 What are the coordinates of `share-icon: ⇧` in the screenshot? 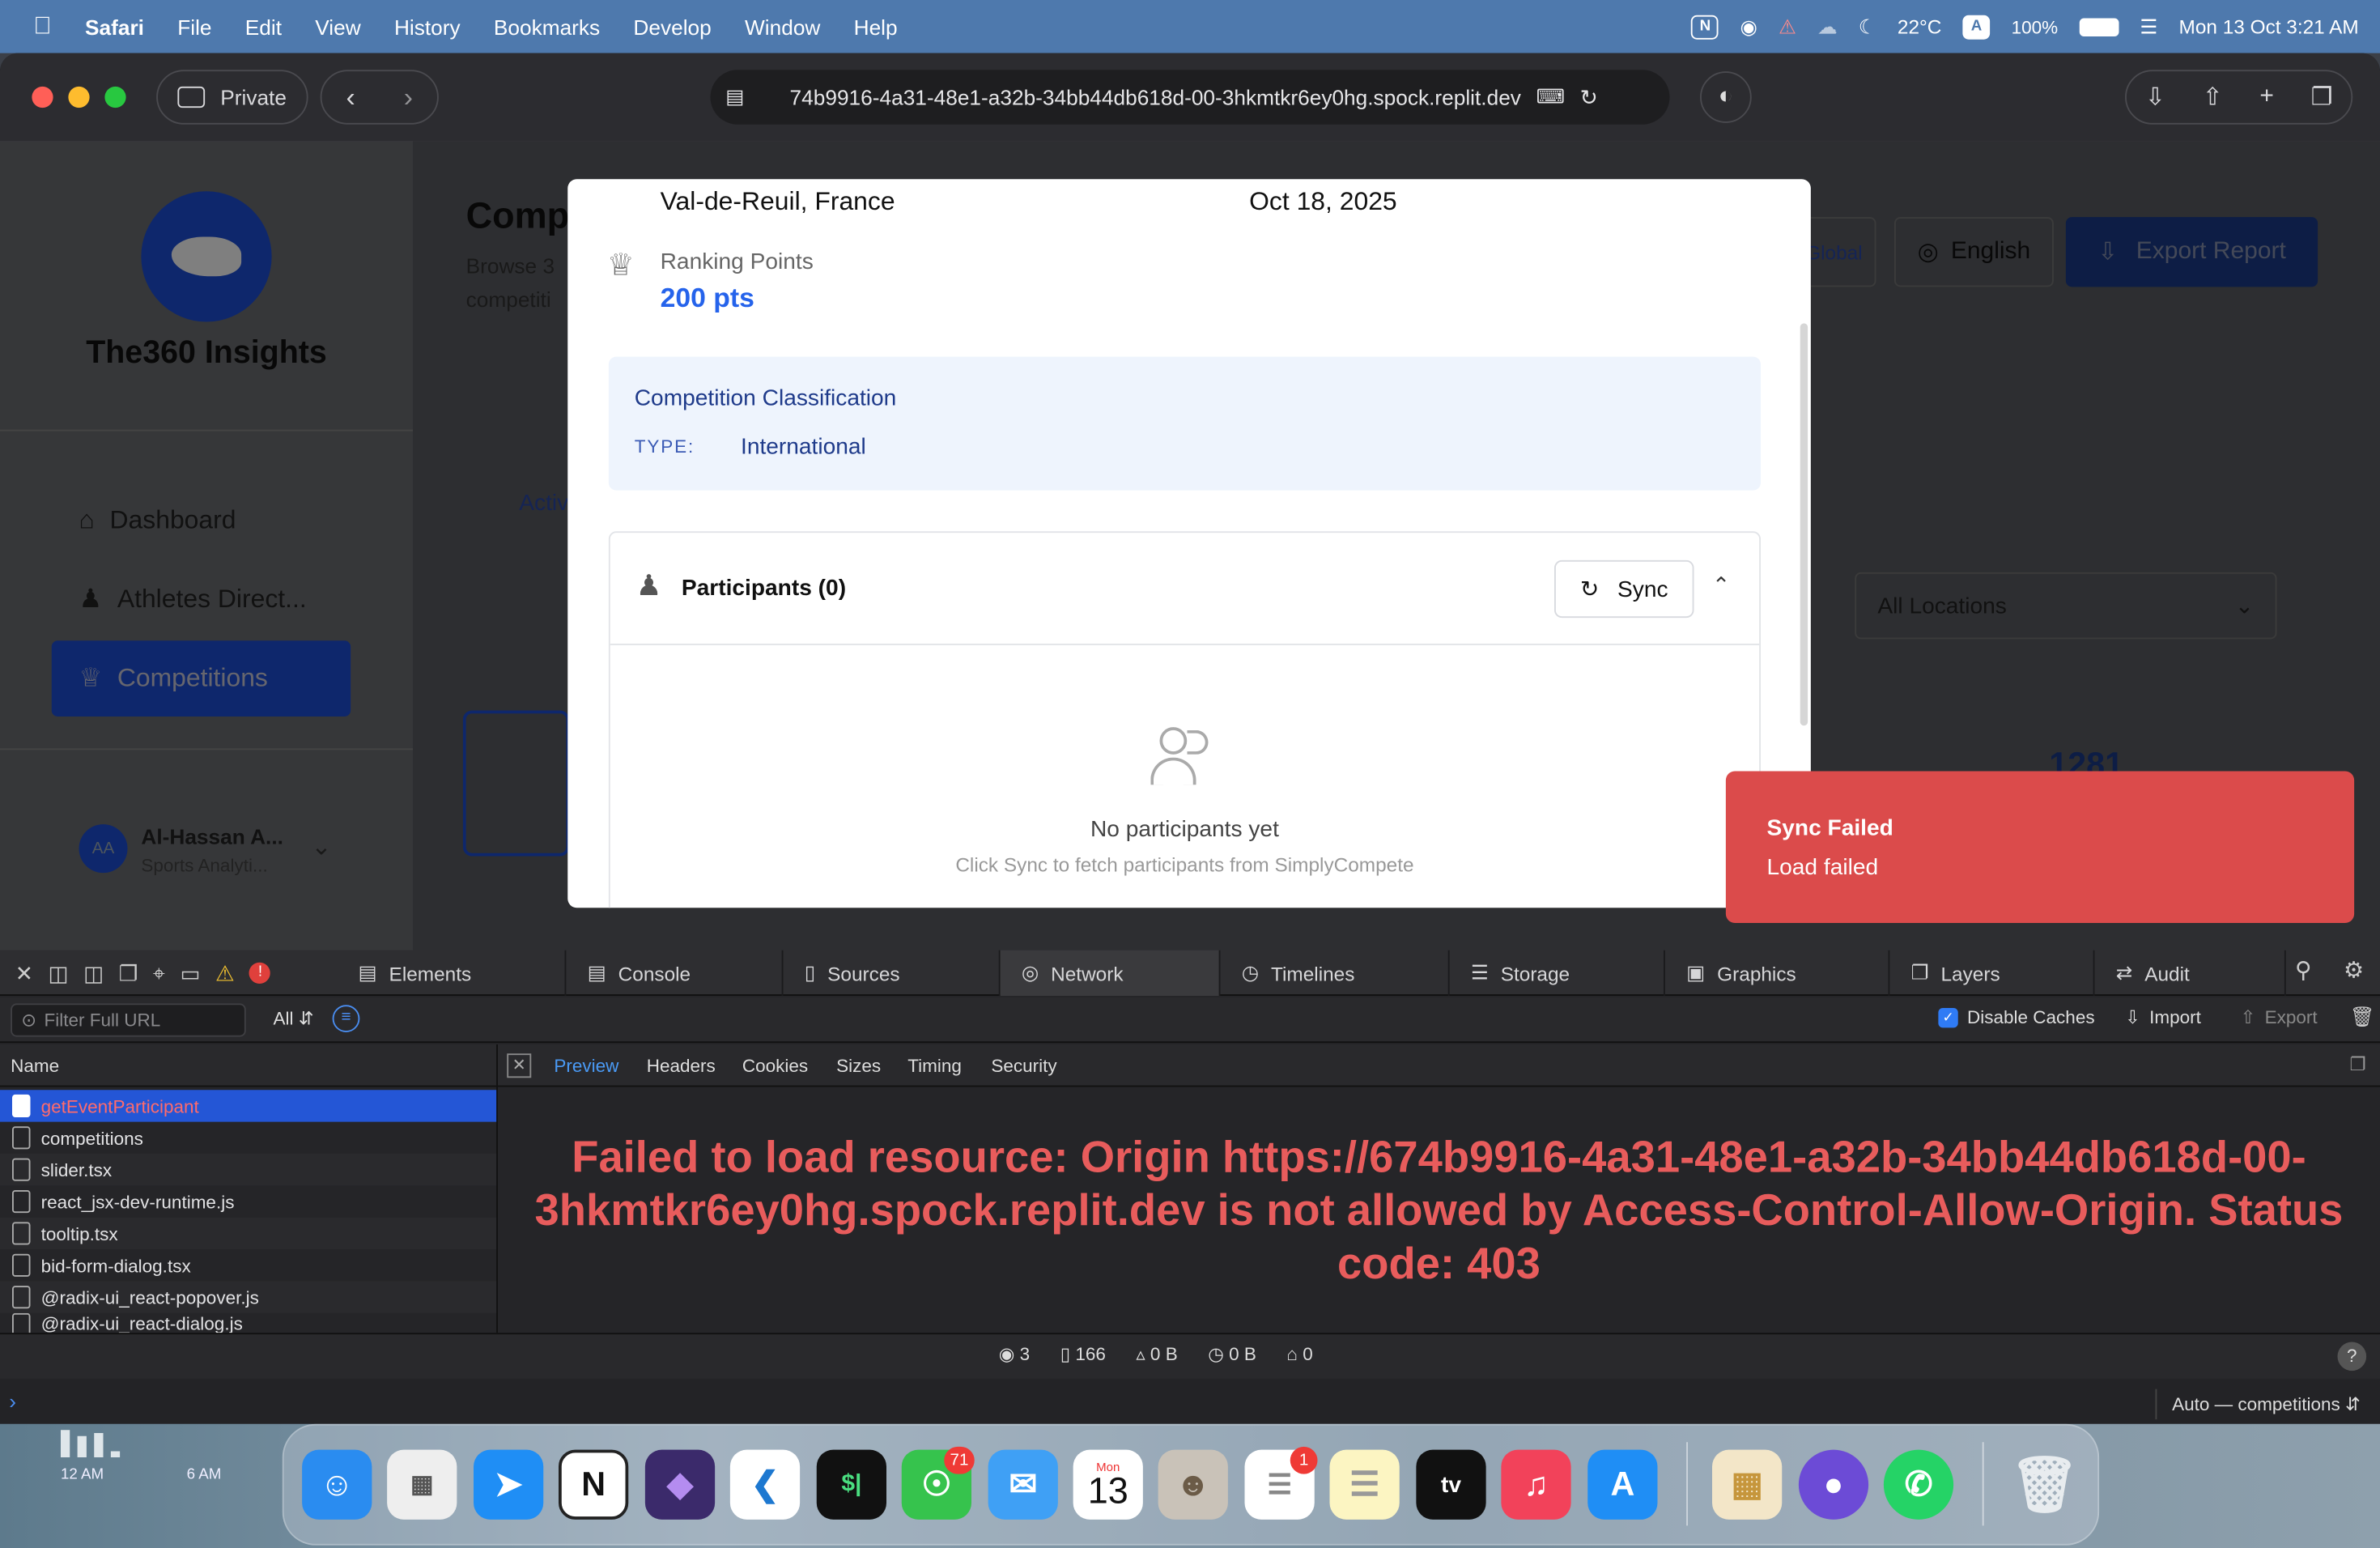 It's located at (2213, 97).